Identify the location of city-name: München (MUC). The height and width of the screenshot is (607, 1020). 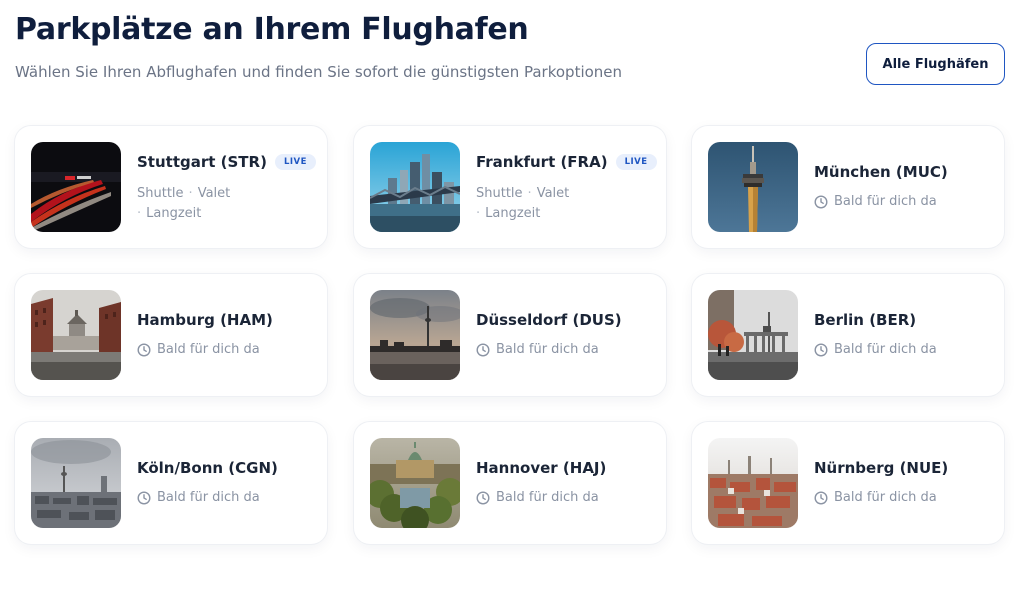
(881, 172).